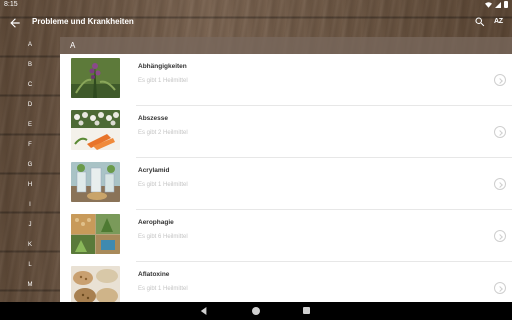 The width and height of the screenshot is (512, 320). I want to click on status-bar: 8:15, so click(256, 4).